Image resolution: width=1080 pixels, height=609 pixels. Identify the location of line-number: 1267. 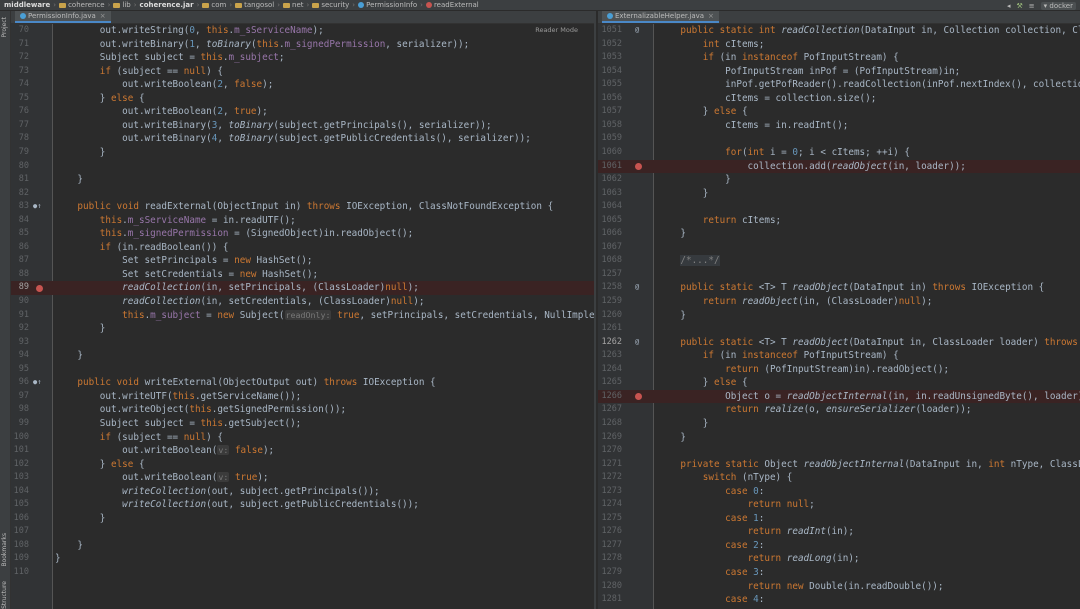
(610, 410).